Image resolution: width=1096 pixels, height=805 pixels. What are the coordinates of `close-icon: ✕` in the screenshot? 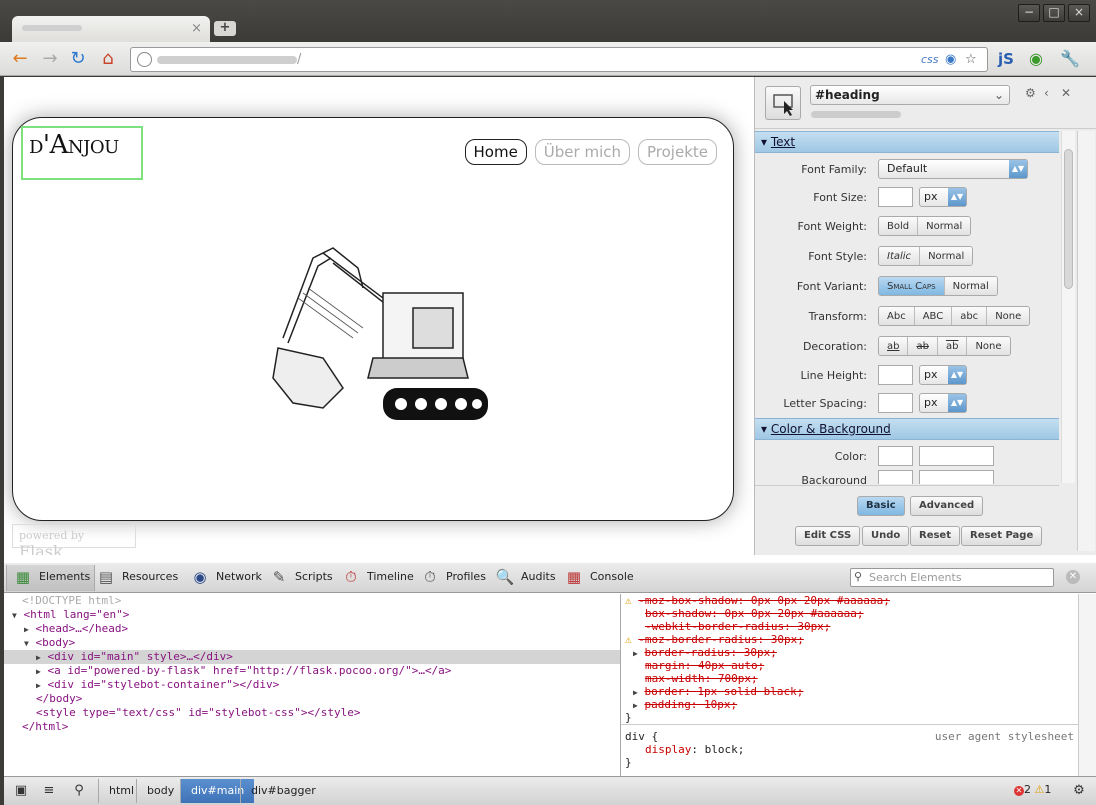 It's located at (1066, 93).